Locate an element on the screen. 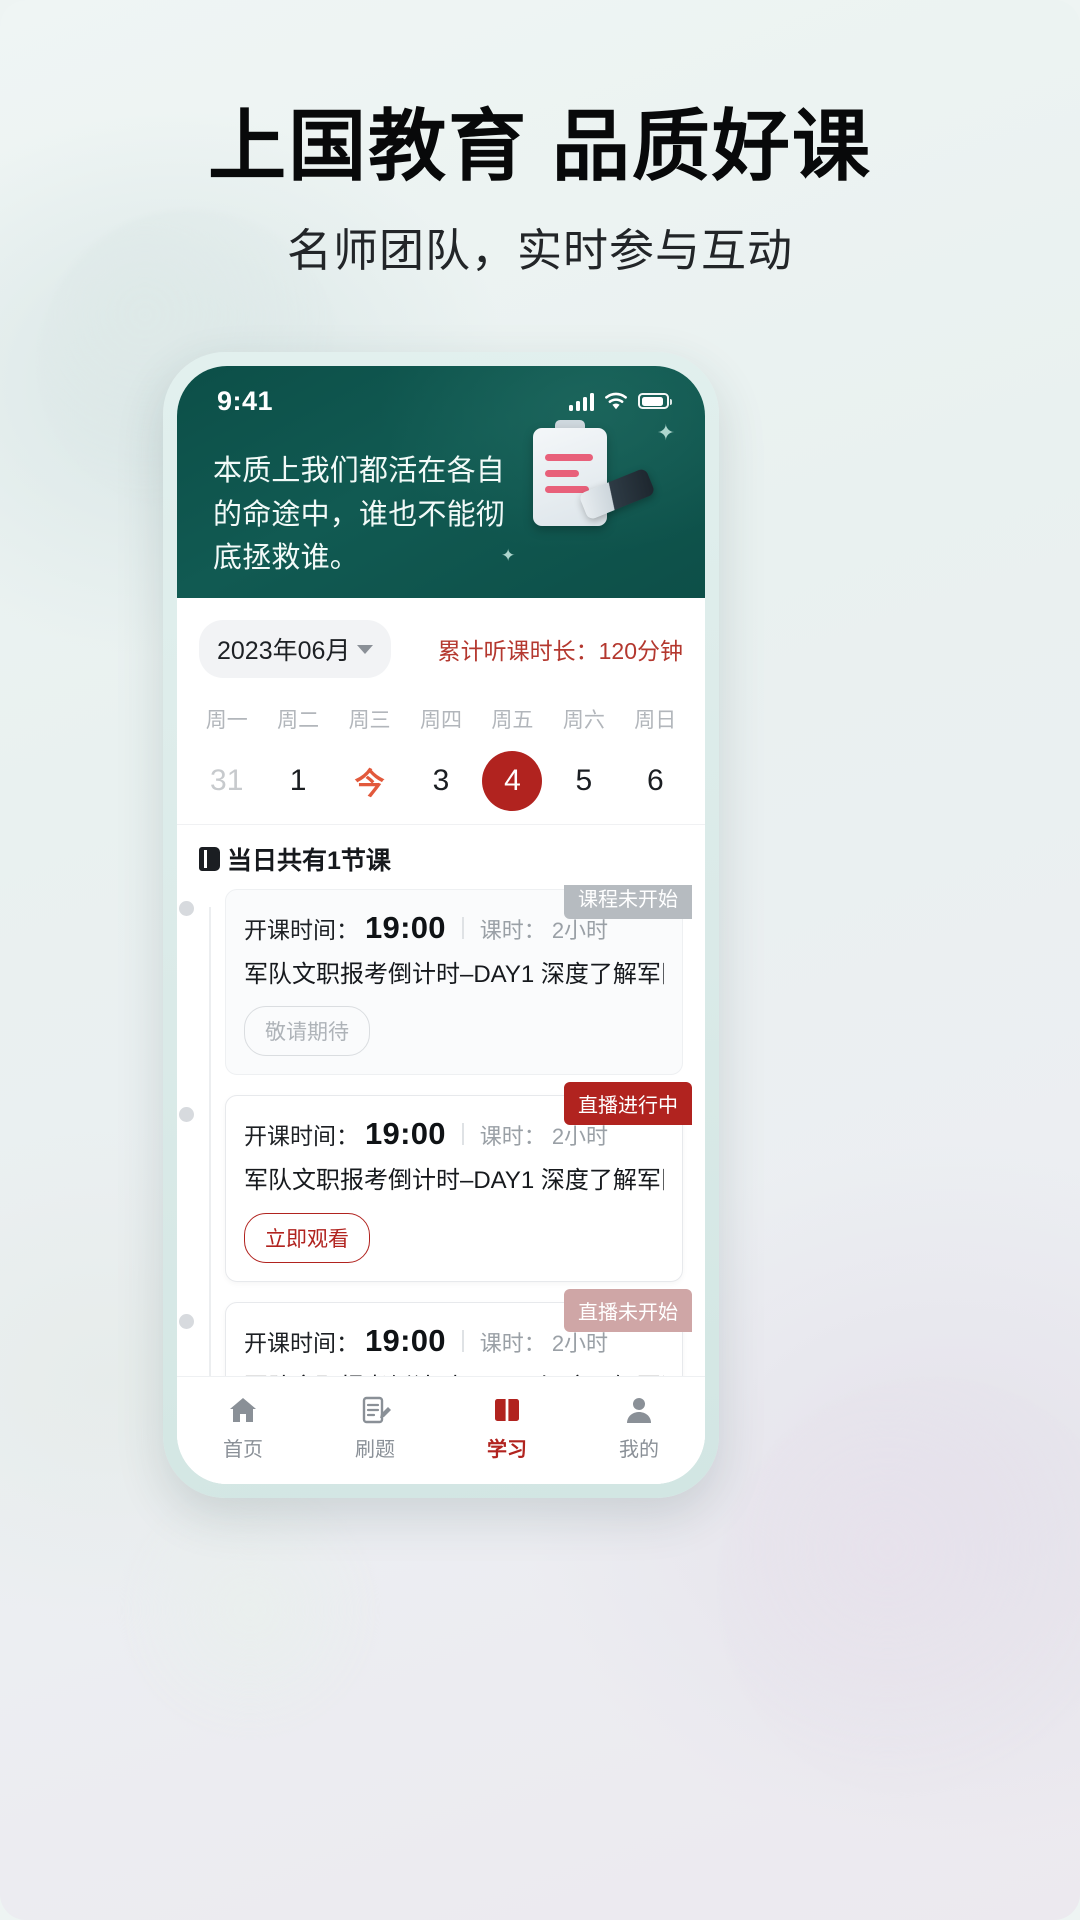 Image resolution: width=1080 pixels, height=1920 pixels. poster-headline: 上国教育 品质好课 is located at coordinates (540, 146).